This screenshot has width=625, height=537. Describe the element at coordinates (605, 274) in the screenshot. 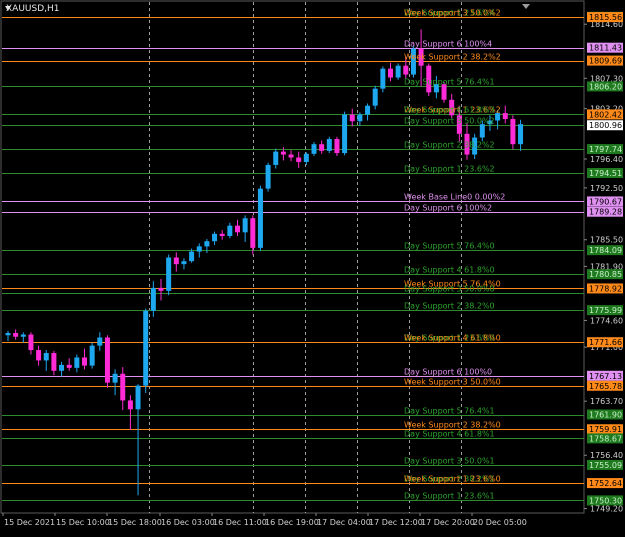

I see `price-badge: 1780.85` at that location.